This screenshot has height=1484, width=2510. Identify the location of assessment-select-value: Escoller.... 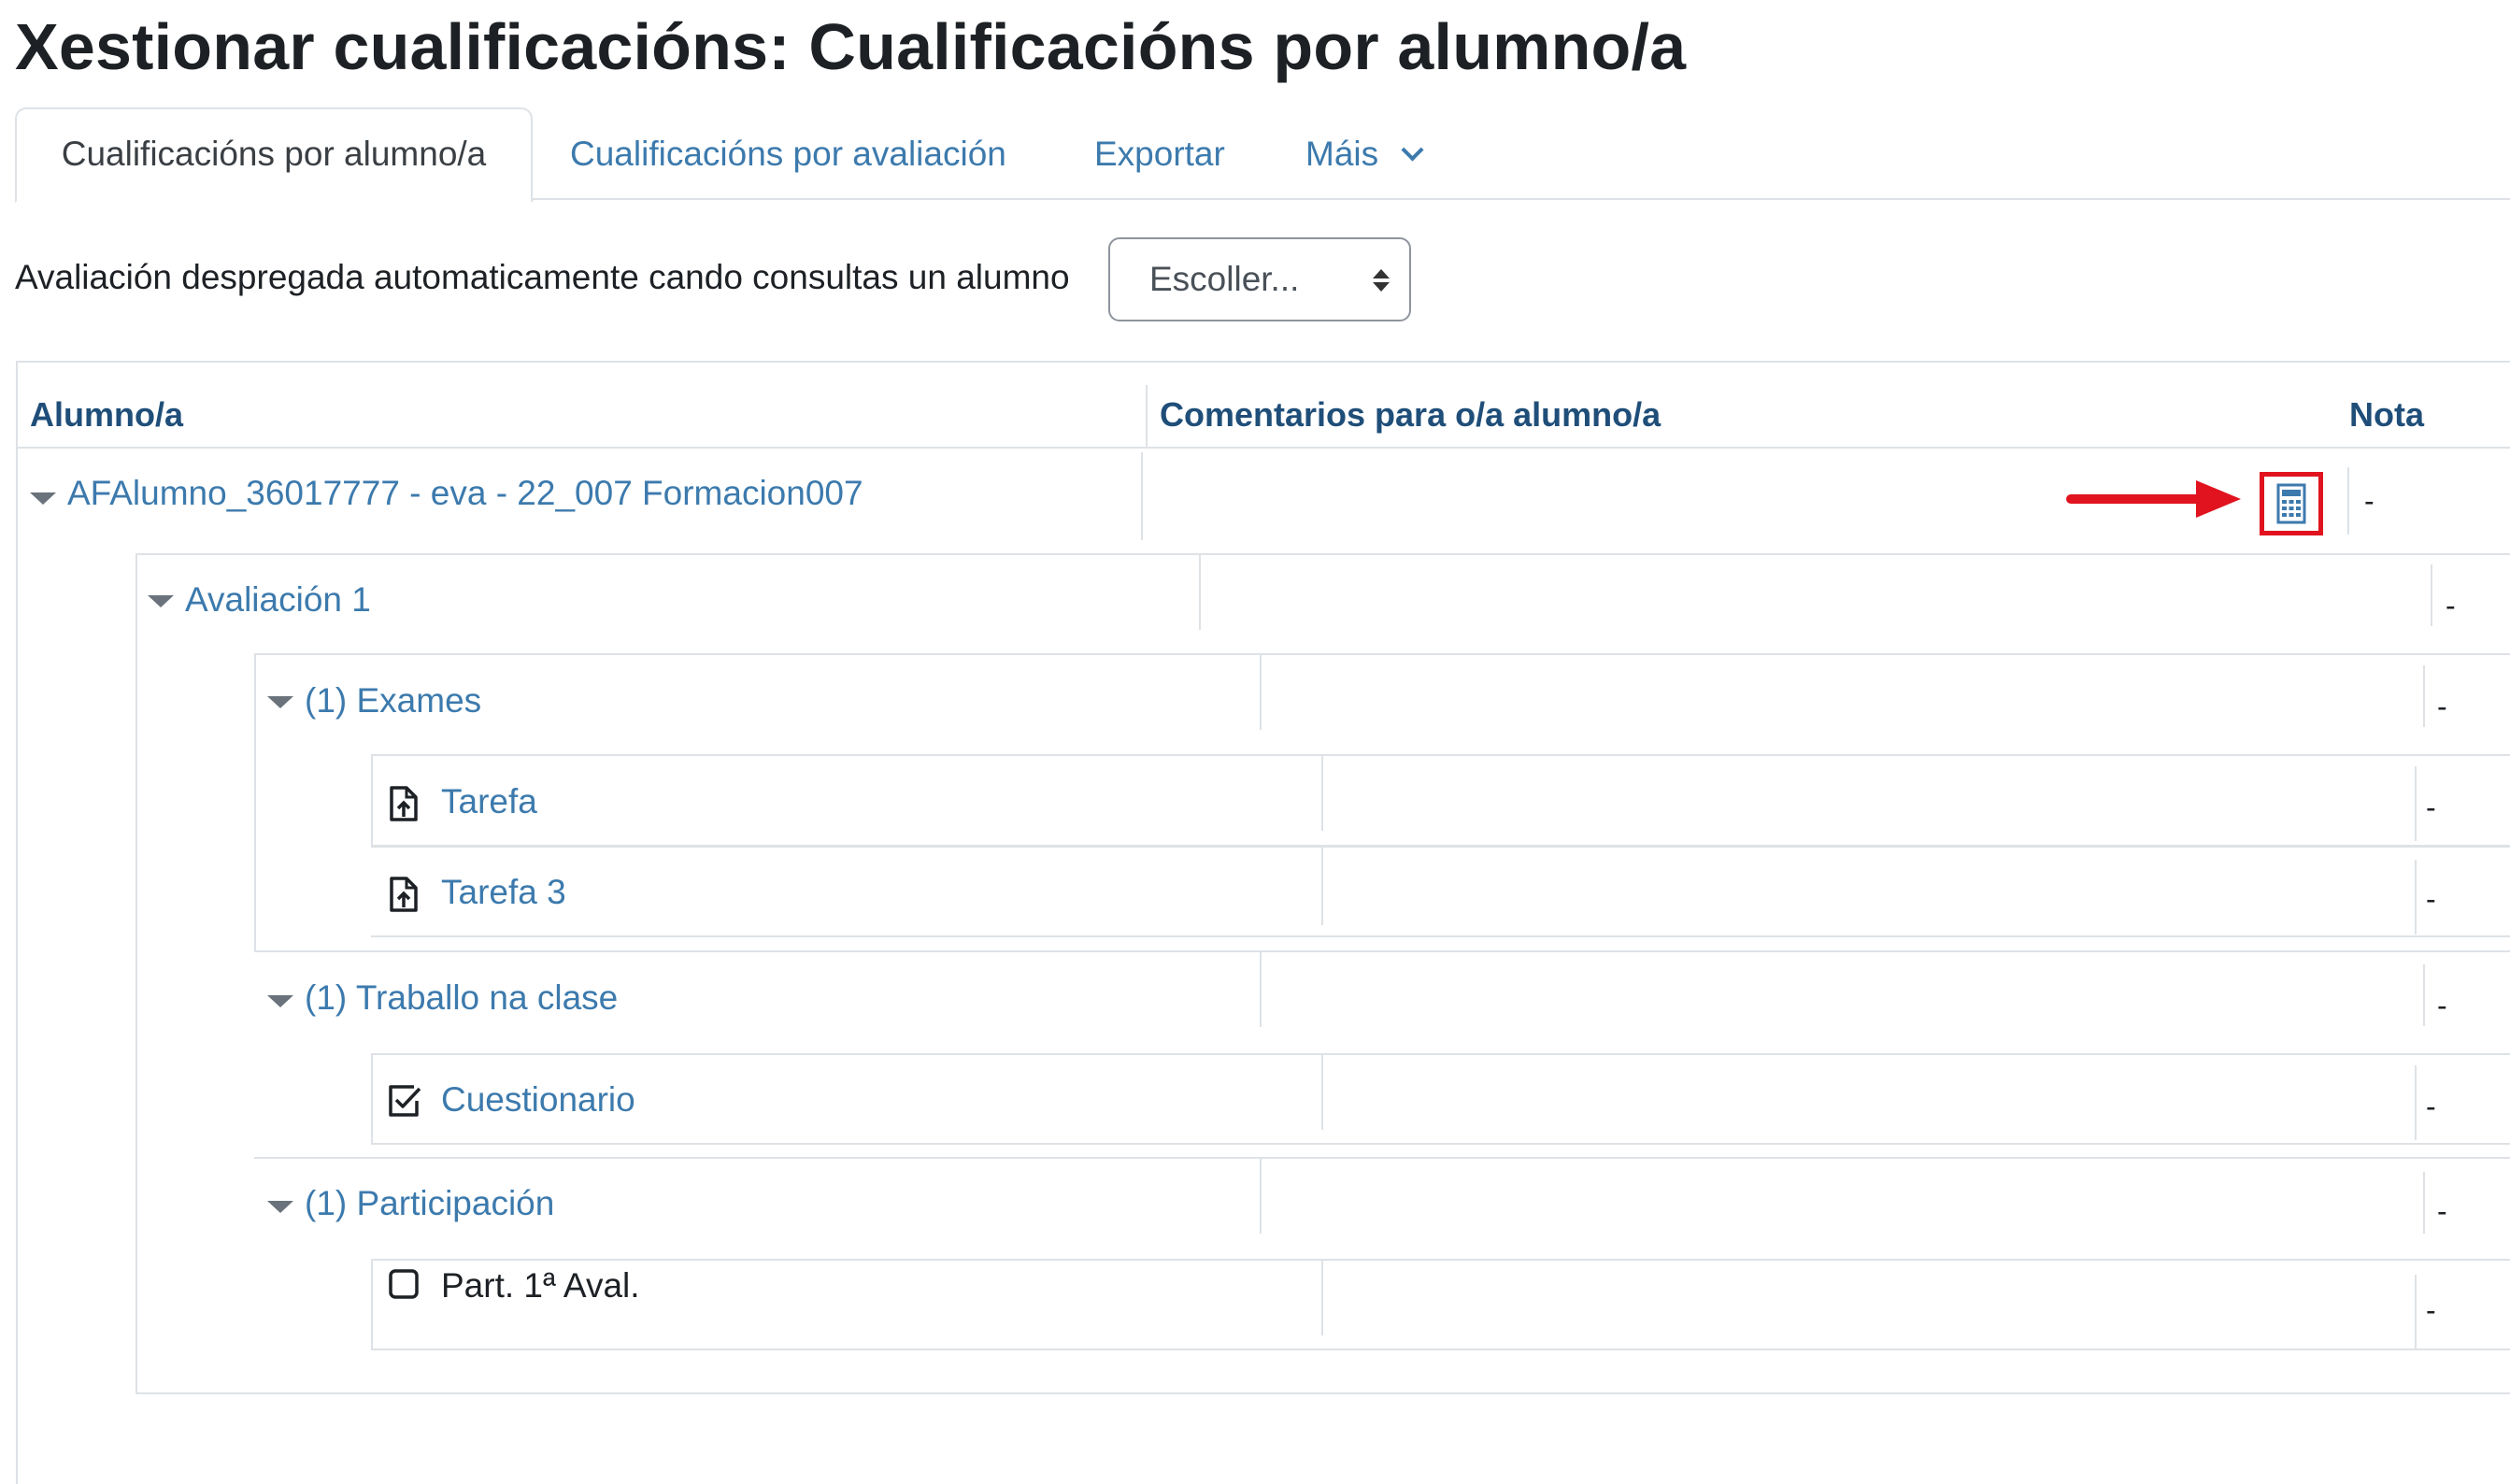
(1224, 279).